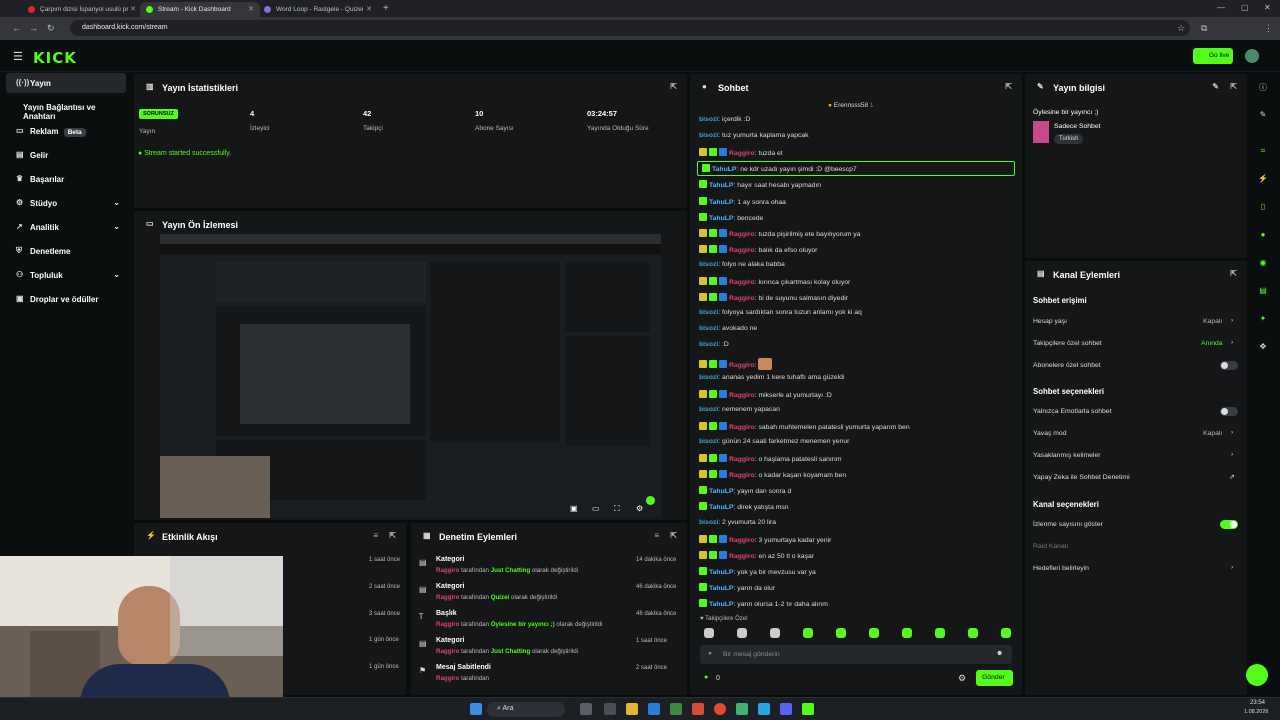  I want to click on chat-message: TahuLP: direk yatışta msn, so click(744, 506).